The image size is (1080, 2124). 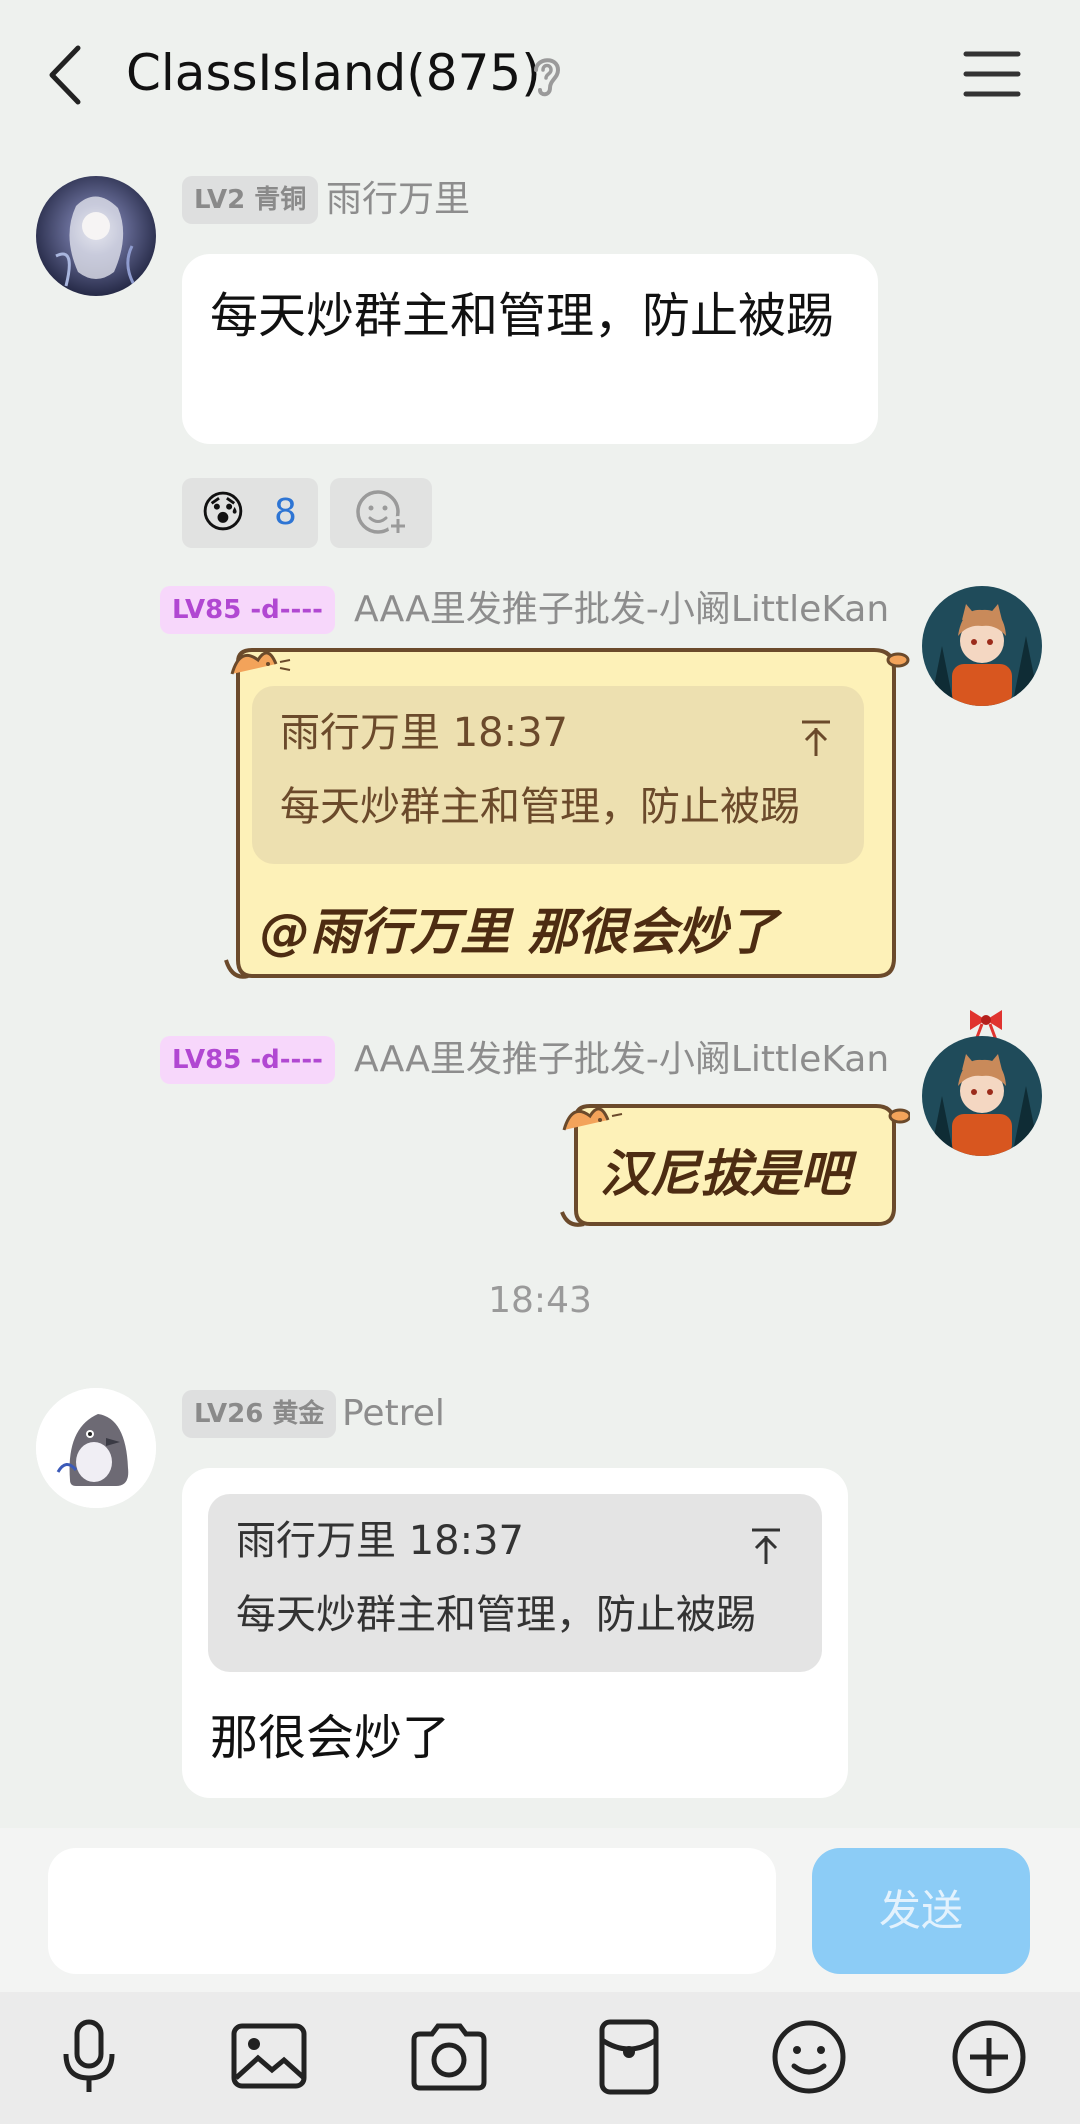 I want to click on chat-title: ClassIsland(875), so click(x=333, y=73).